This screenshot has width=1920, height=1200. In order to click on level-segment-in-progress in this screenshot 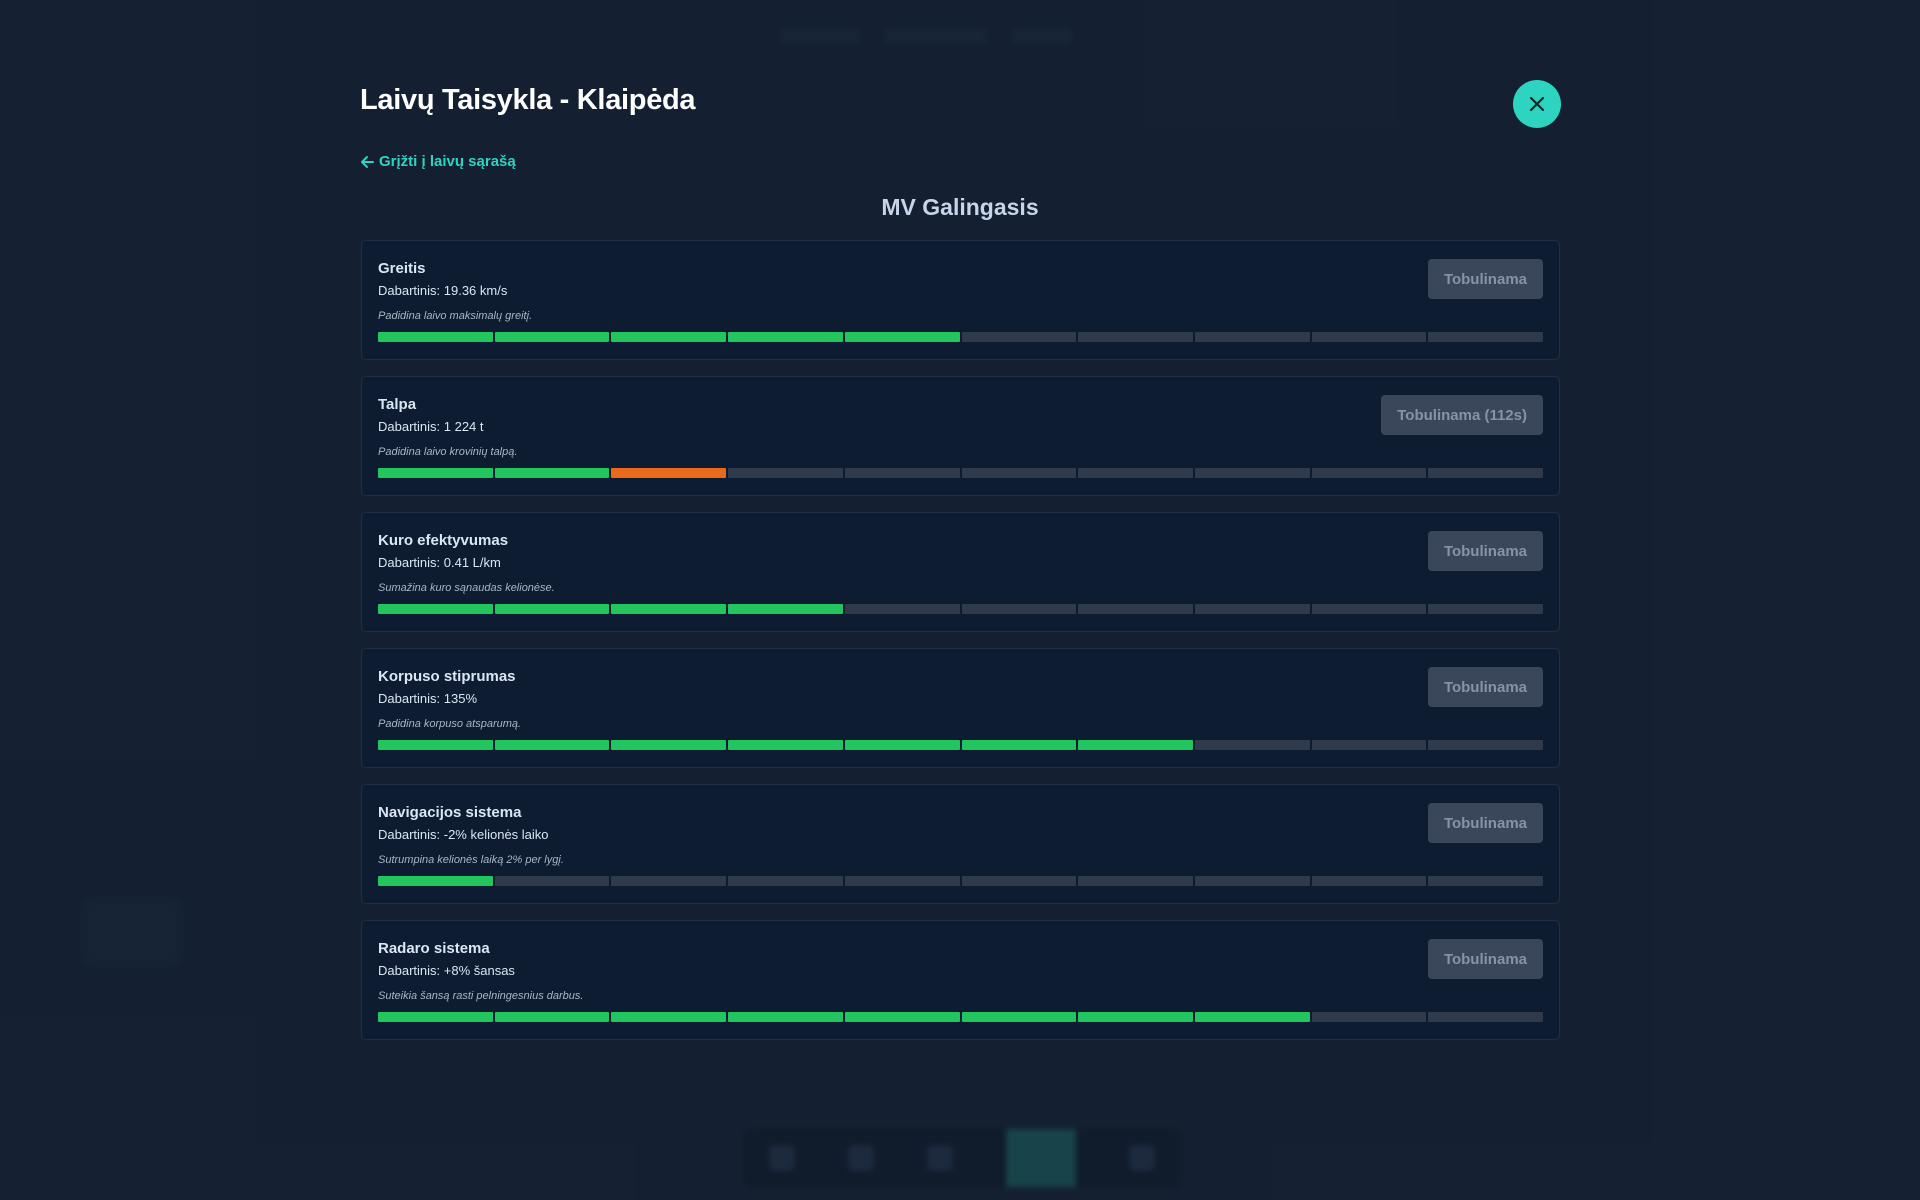, I will do `click(669, 473)`.